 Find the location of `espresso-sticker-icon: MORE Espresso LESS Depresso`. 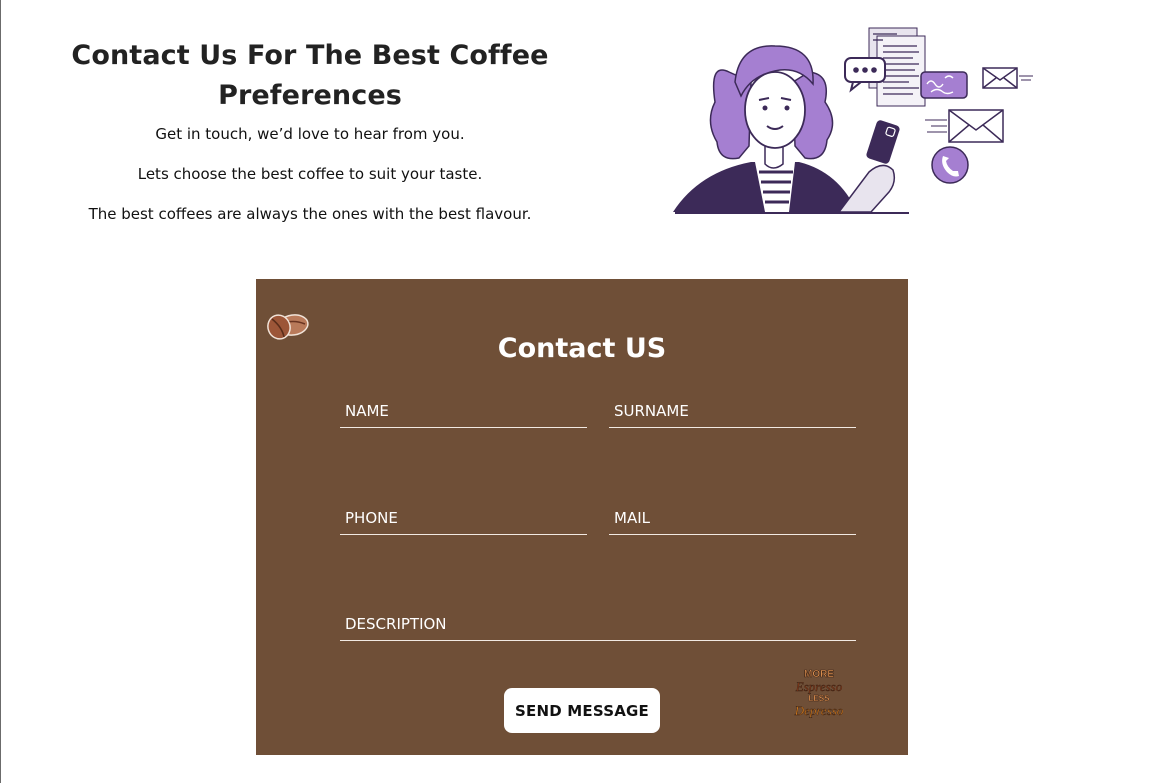

espresso-sticker-icon: MORE Espresso LESS Depresso is located at coordinates (818, 694).